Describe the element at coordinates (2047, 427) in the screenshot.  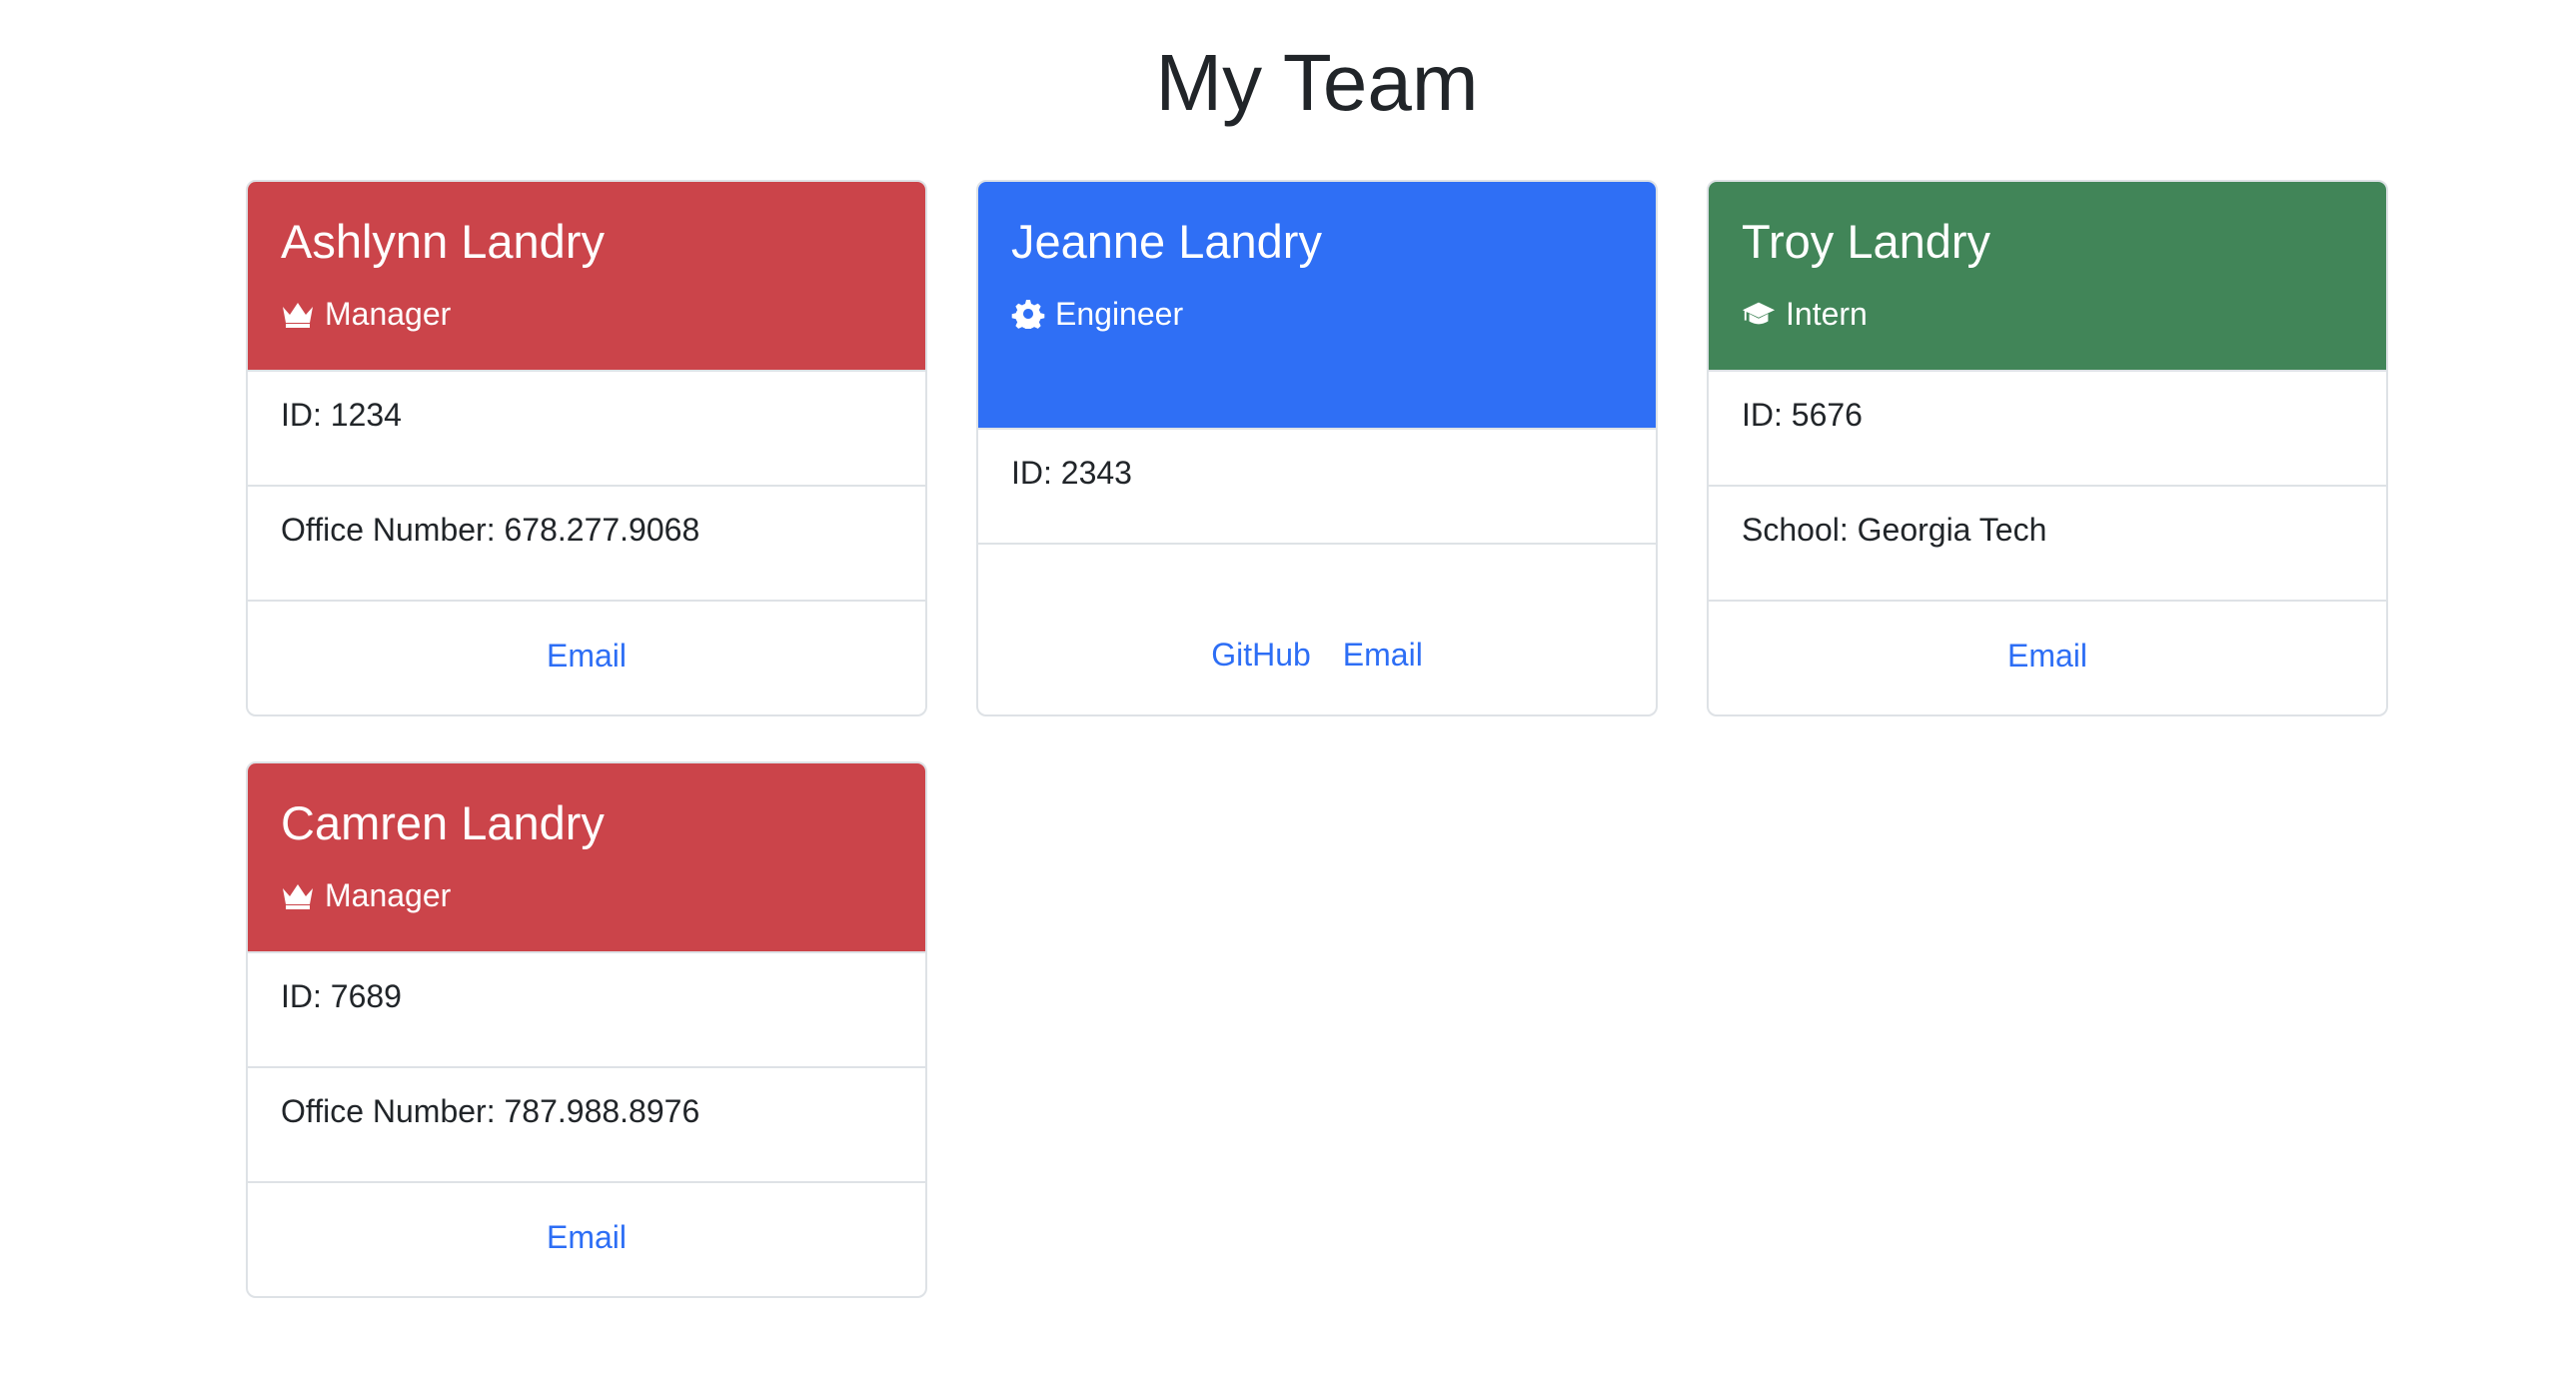
I see `info-row-id: ID: 5676` at that location.